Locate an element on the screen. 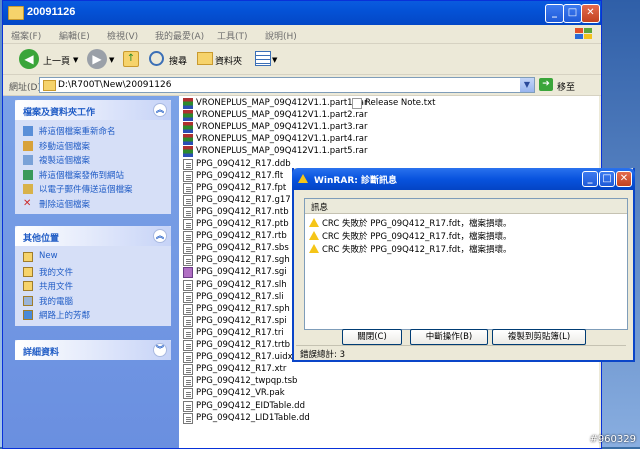 The width and height of the screenshot is (640, 449). dialog-title: WinRAR: 診斷訊息 is located at coordinates (355, 181).